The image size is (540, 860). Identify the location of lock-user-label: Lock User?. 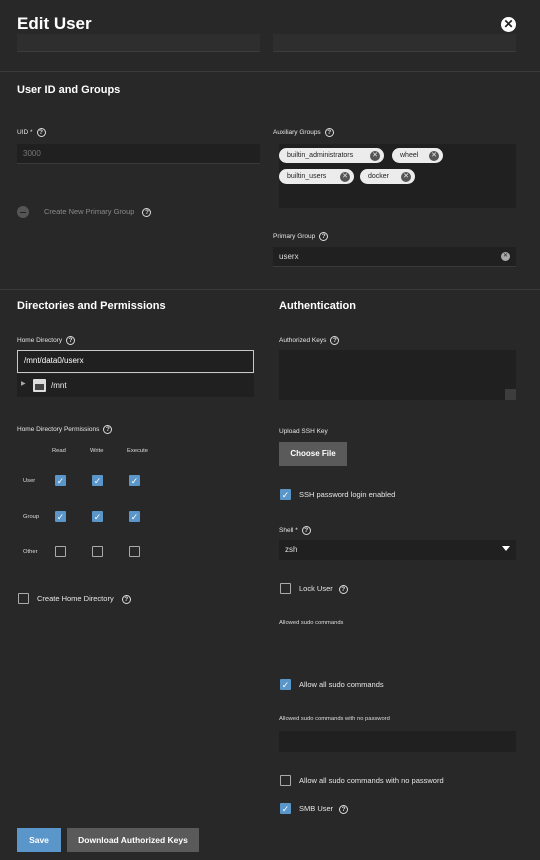
(323, 589).